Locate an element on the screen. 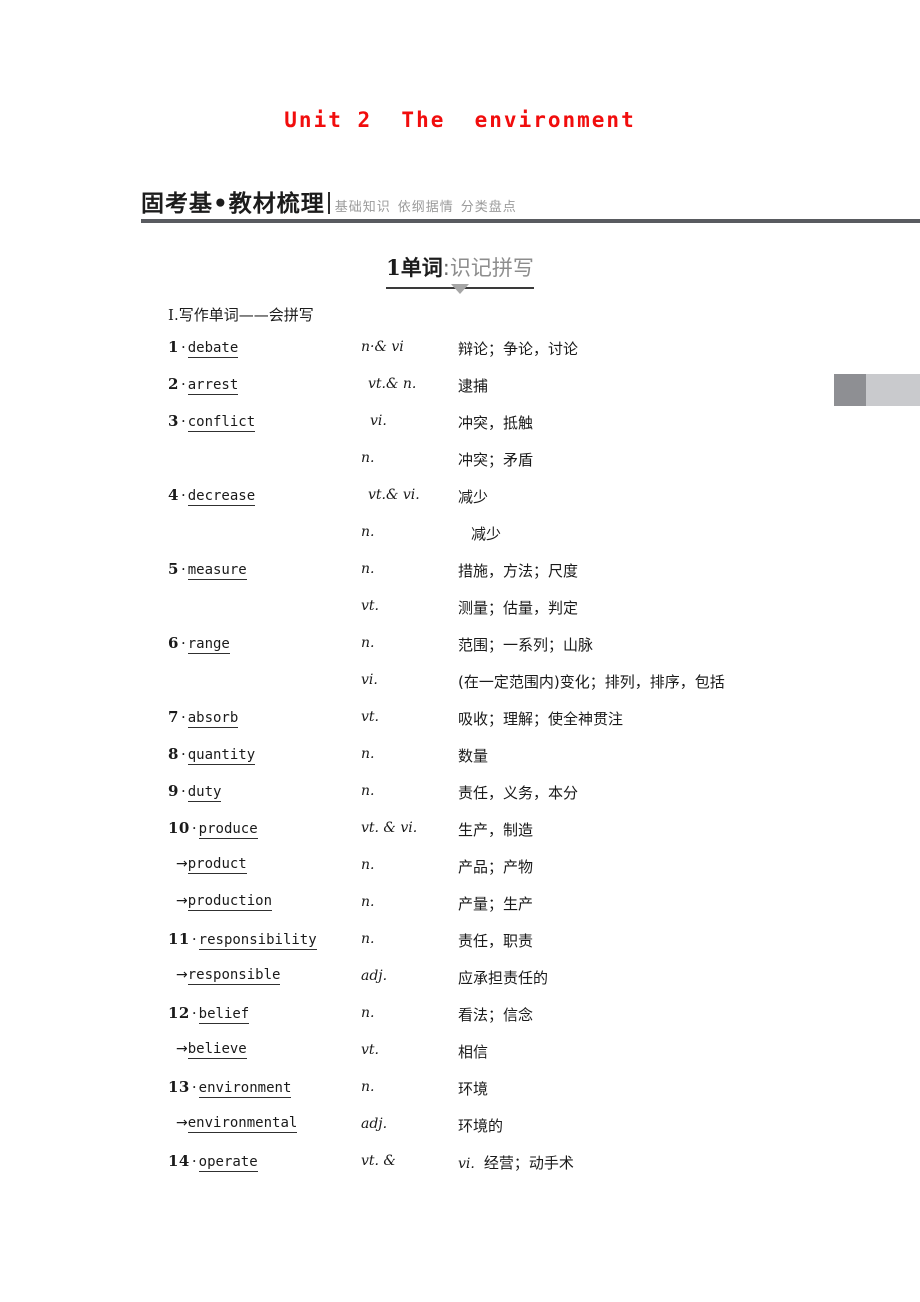  subsection-colon: : is located at coordinates (446, 268).